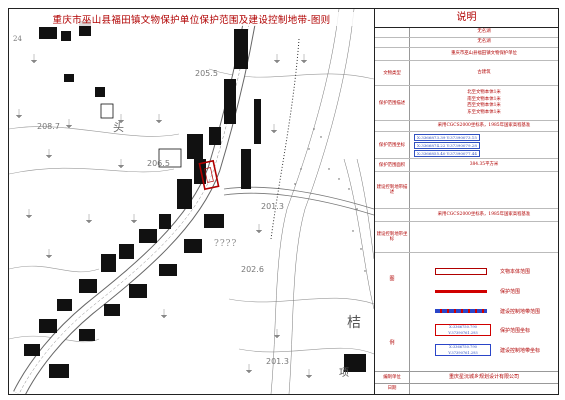  What do you see at coordinates (447, 153) in the screenshot?
I see `coordinate-box: X:3366855.40 Y:37390077.44` at bounding box center [447, 153].